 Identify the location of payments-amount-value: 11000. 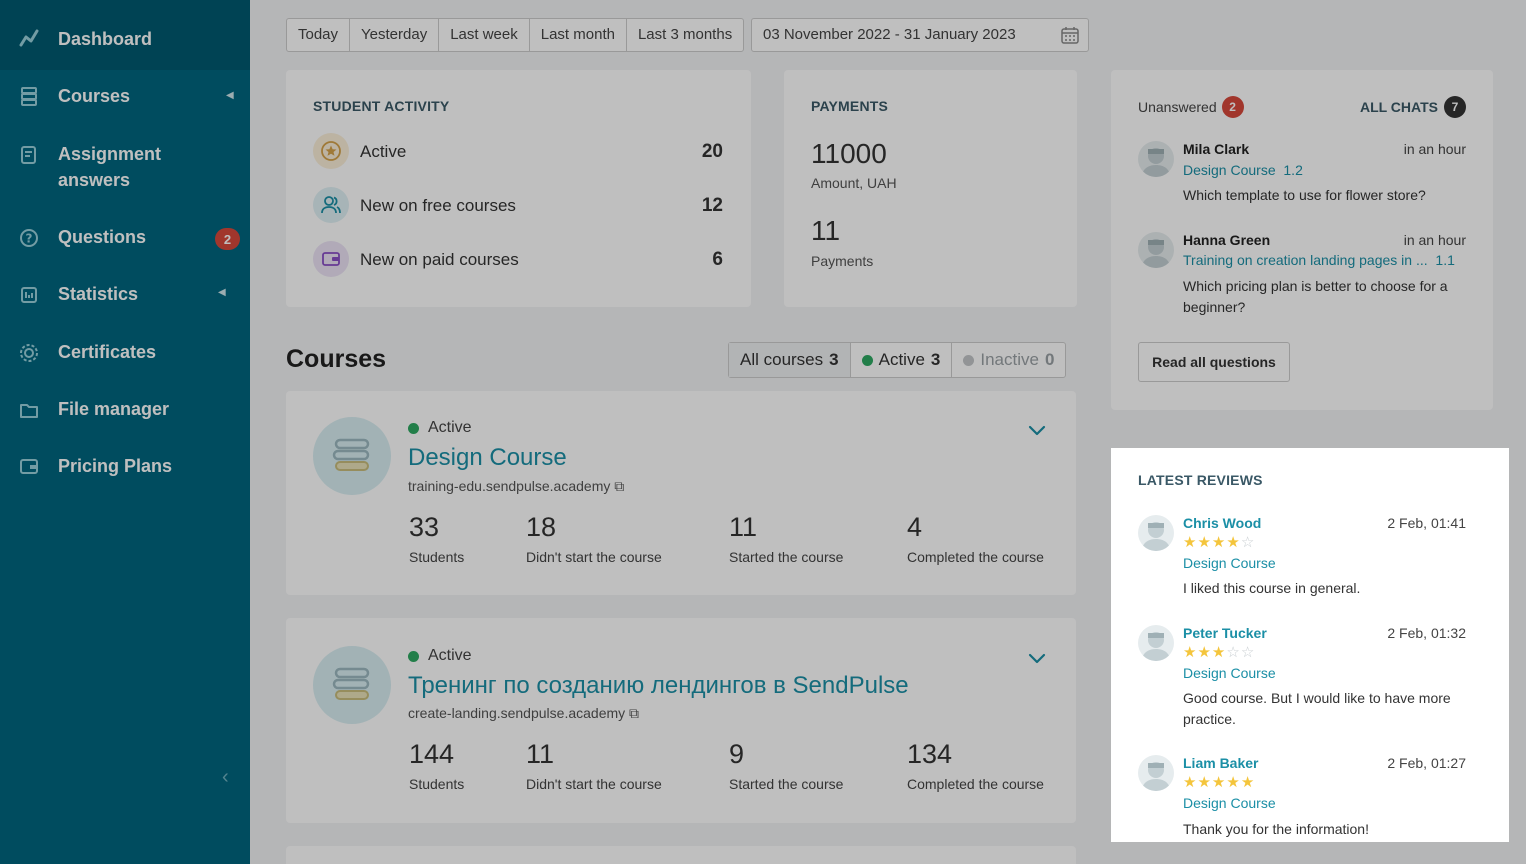
(849, 153).